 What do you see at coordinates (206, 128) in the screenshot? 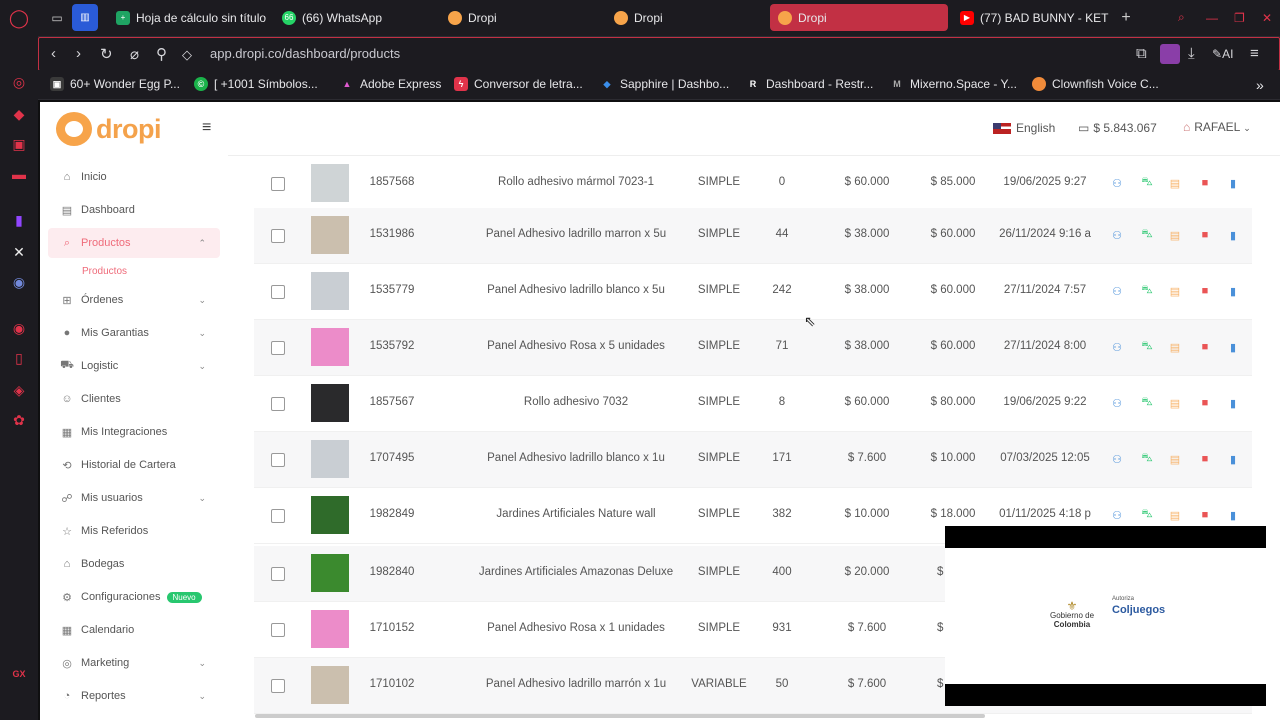
I see `hamburger-menu-icon: ≡` at bounding box center [206, 128].